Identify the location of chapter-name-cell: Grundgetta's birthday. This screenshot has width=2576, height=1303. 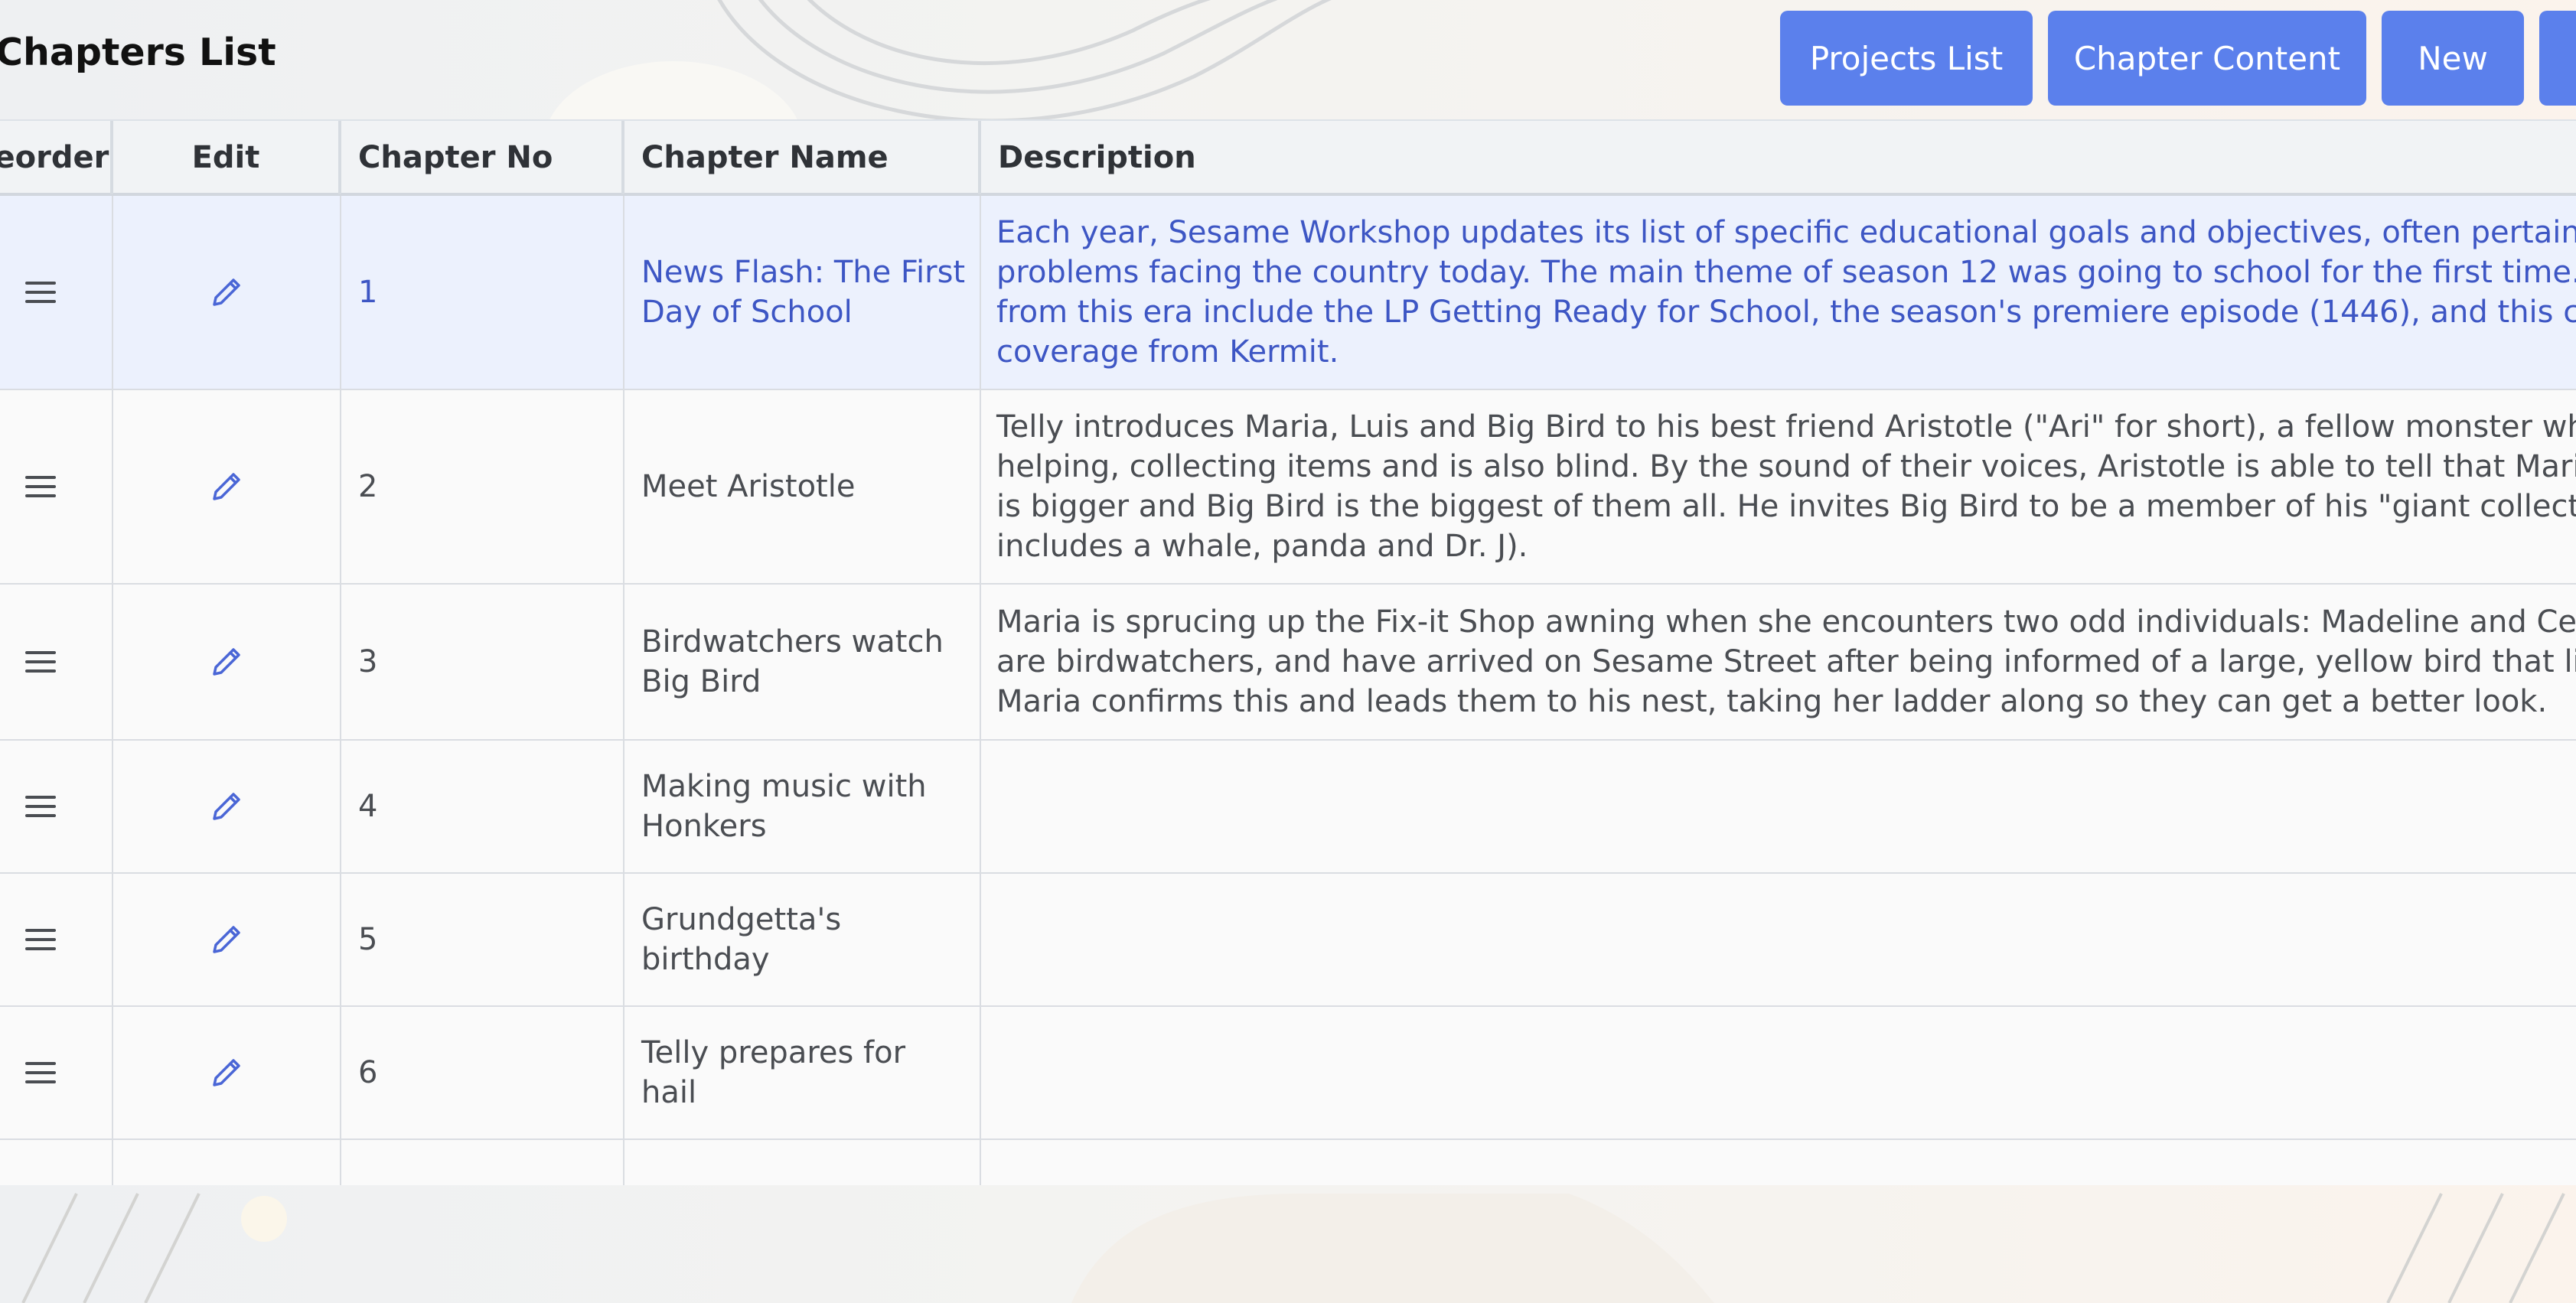
(802, 939).